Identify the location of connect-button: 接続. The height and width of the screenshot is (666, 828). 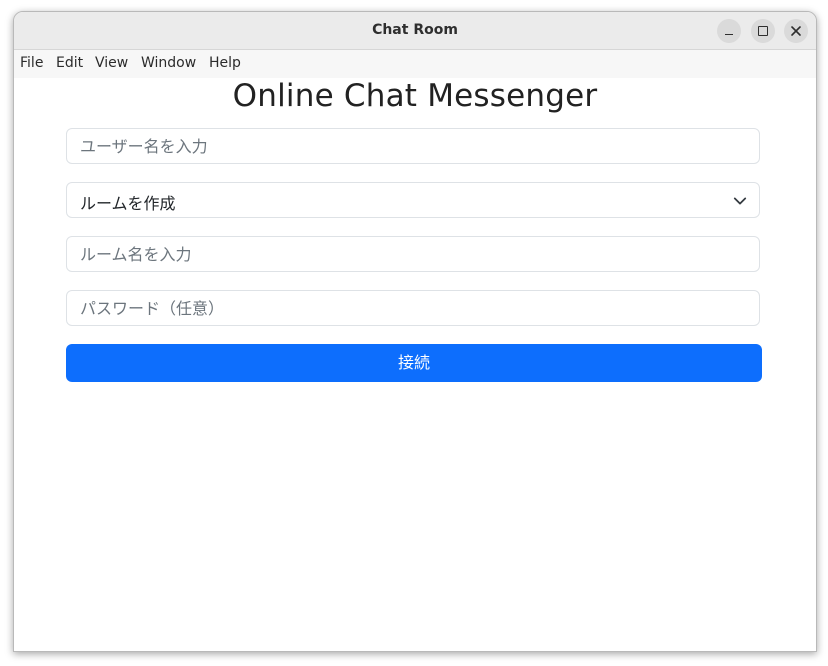
(414, 363).